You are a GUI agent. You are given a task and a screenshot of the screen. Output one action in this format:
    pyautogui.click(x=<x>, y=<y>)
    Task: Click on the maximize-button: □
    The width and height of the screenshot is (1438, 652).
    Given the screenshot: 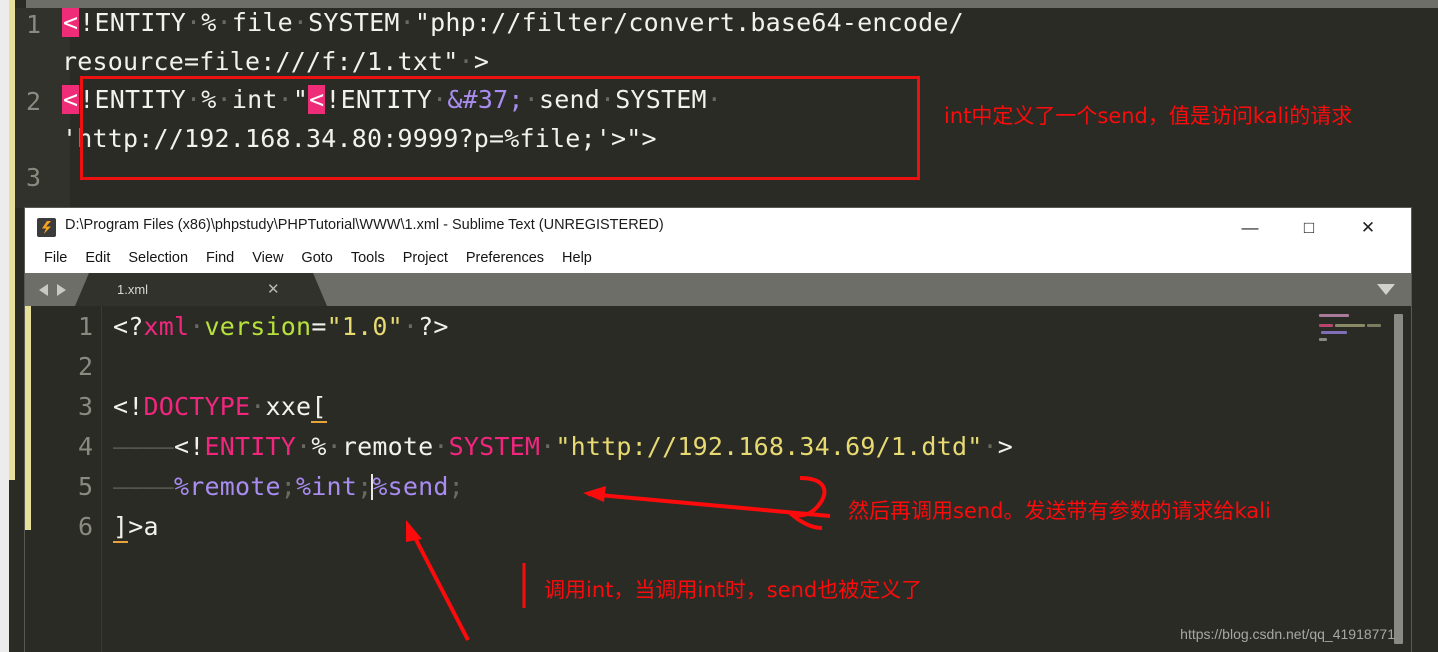 What is the action you would take?
    pyautogui.click(x=1309, y=227)
    